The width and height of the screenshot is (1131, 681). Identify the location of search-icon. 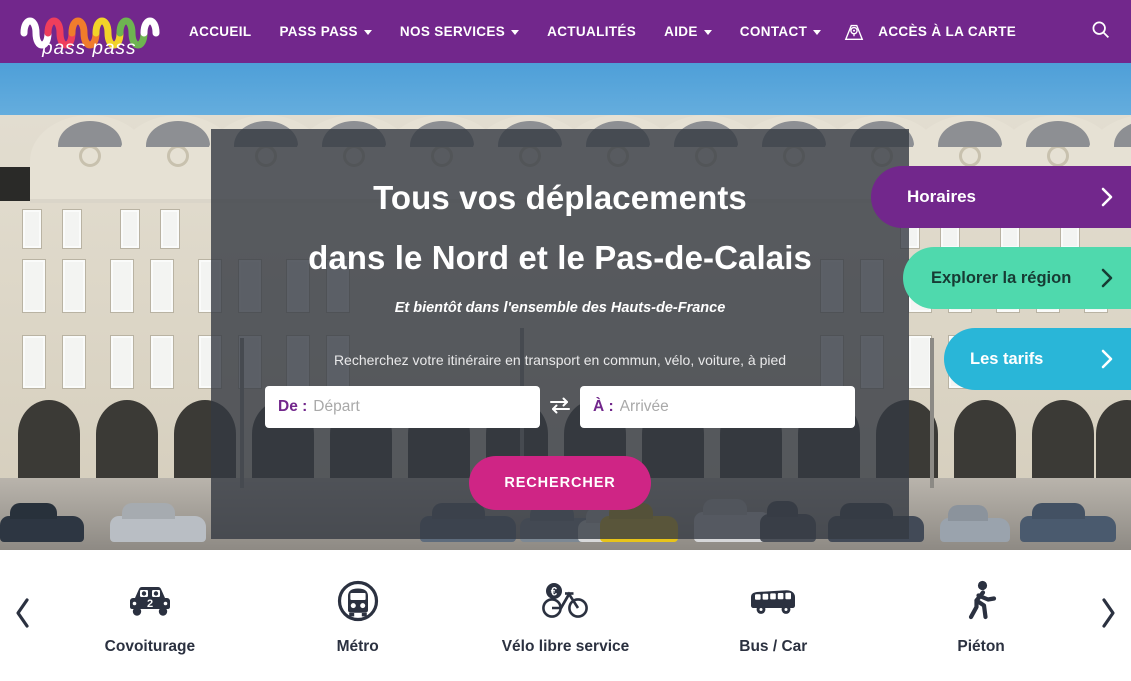
(1100, 32).